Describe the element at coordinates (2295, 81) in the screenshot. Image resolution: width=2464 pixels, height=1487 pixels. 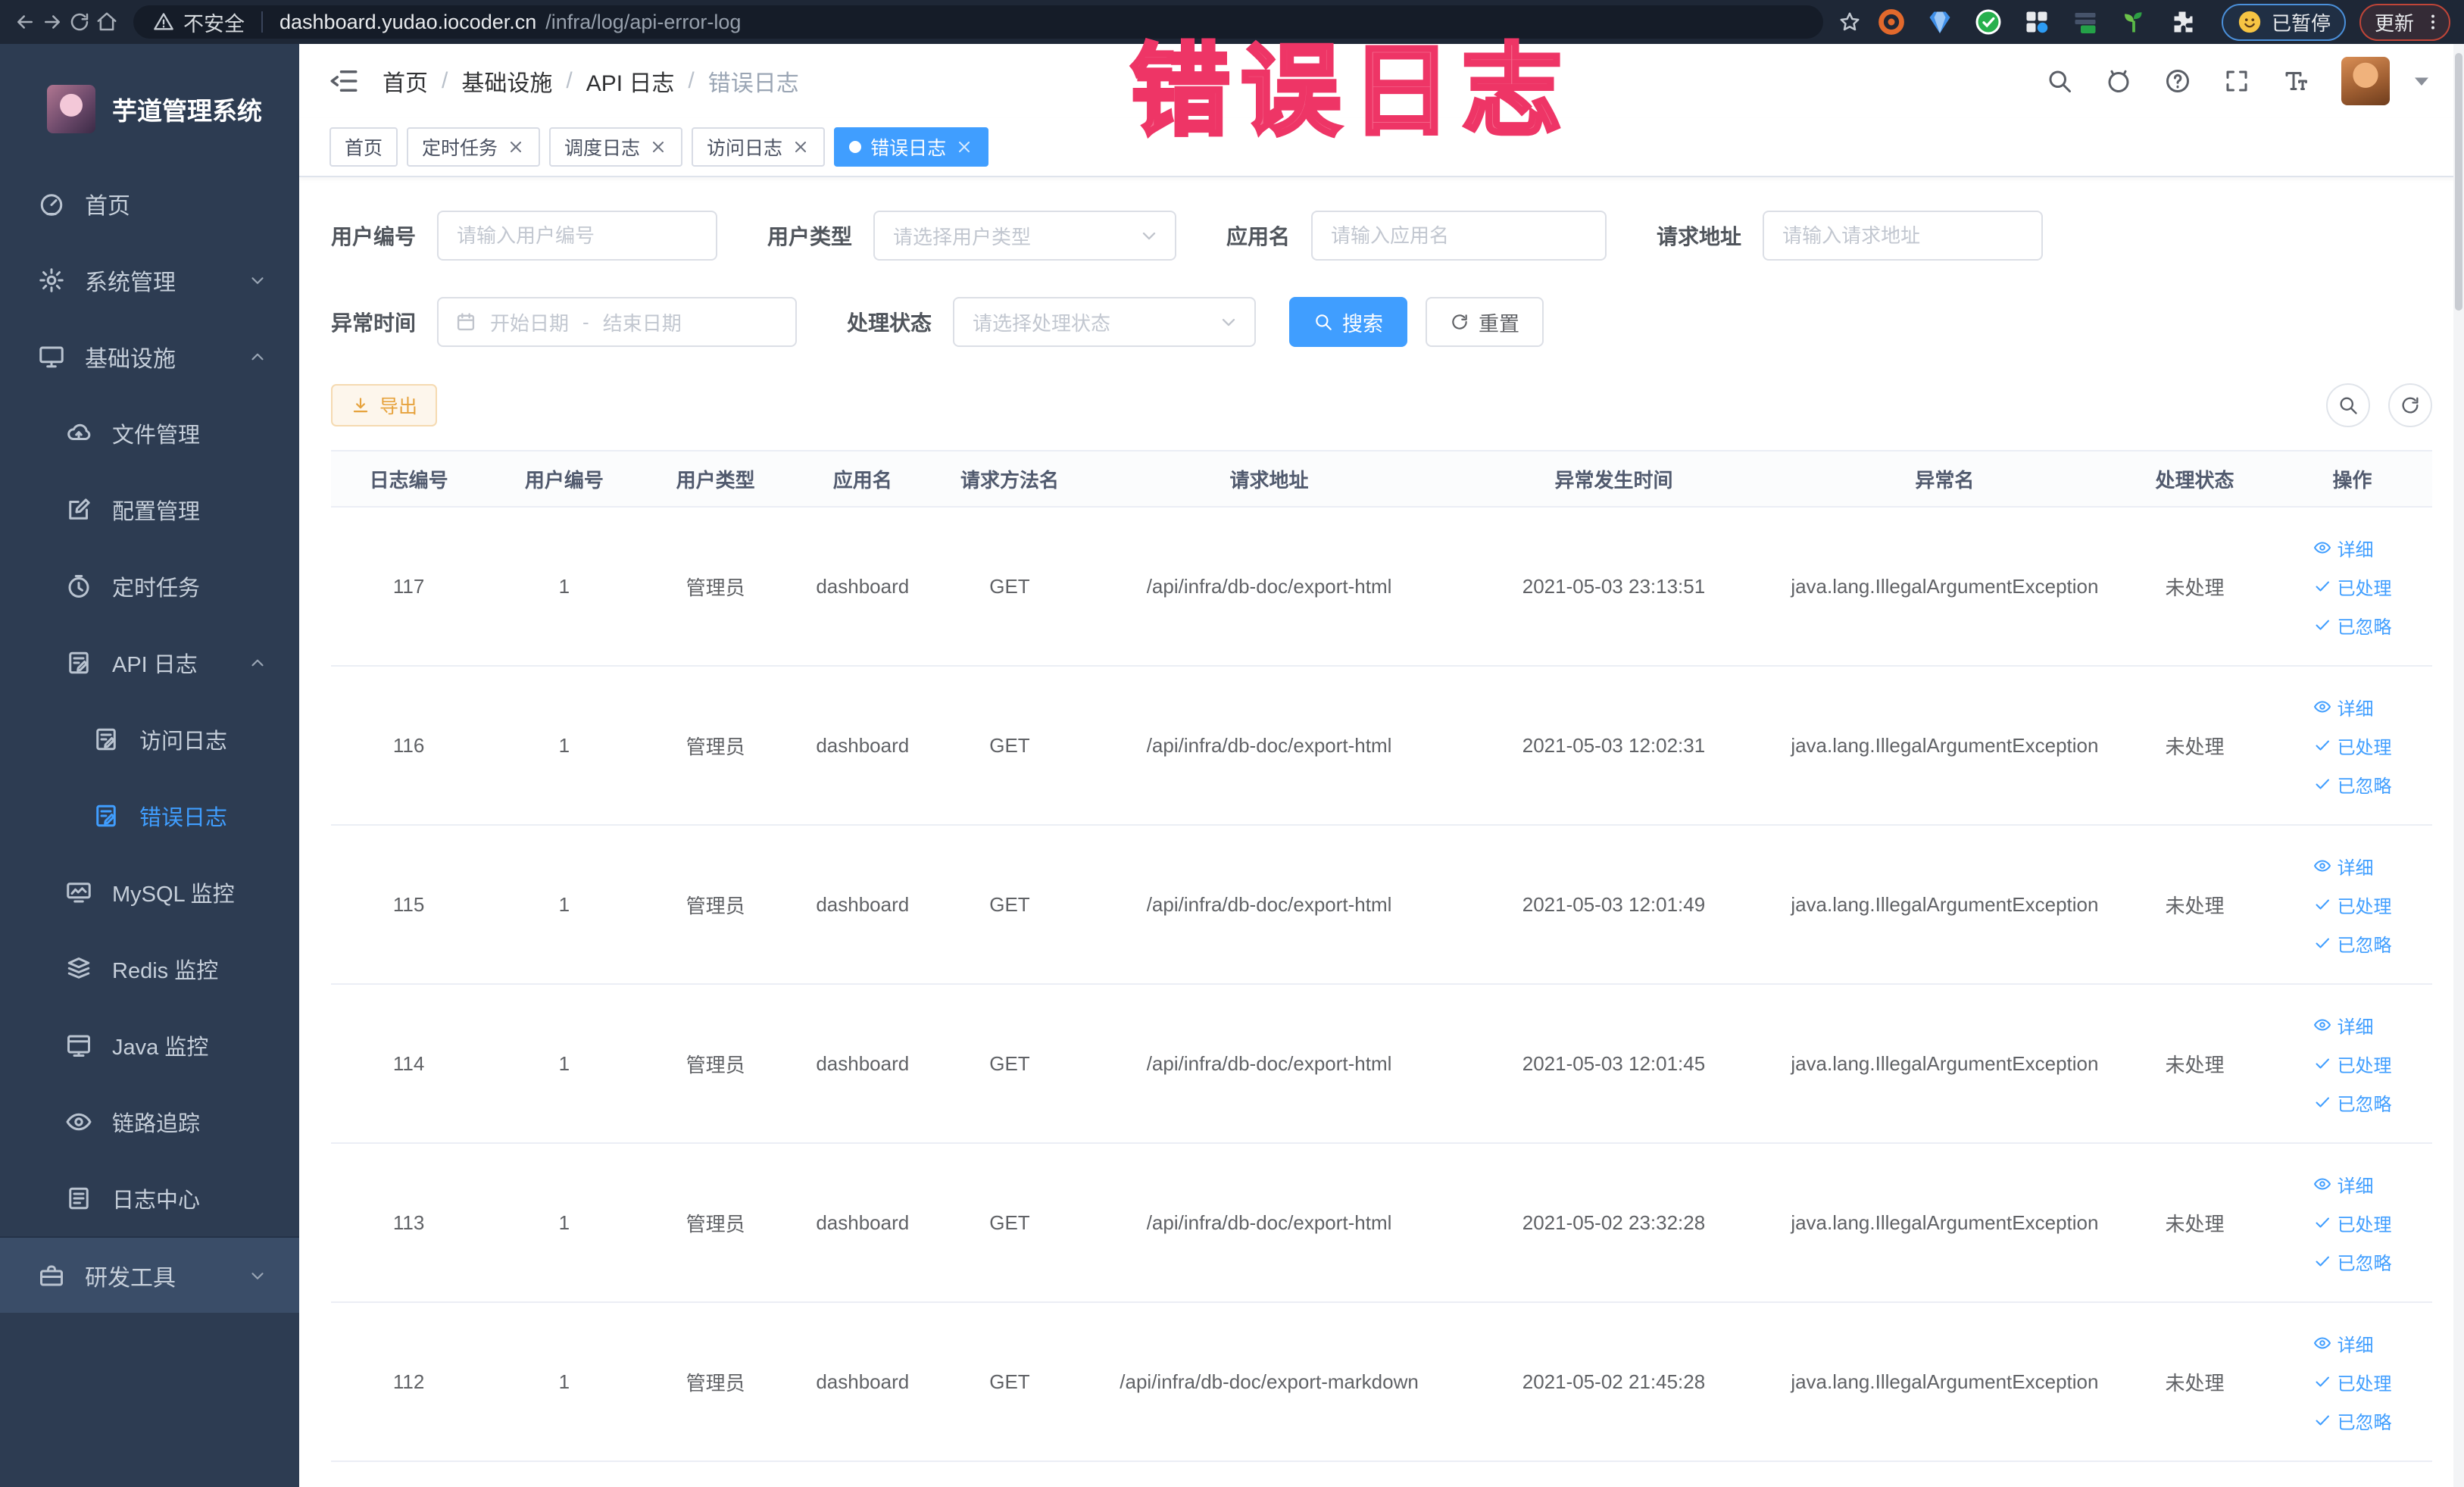
I see `font-size-icon` at that location.